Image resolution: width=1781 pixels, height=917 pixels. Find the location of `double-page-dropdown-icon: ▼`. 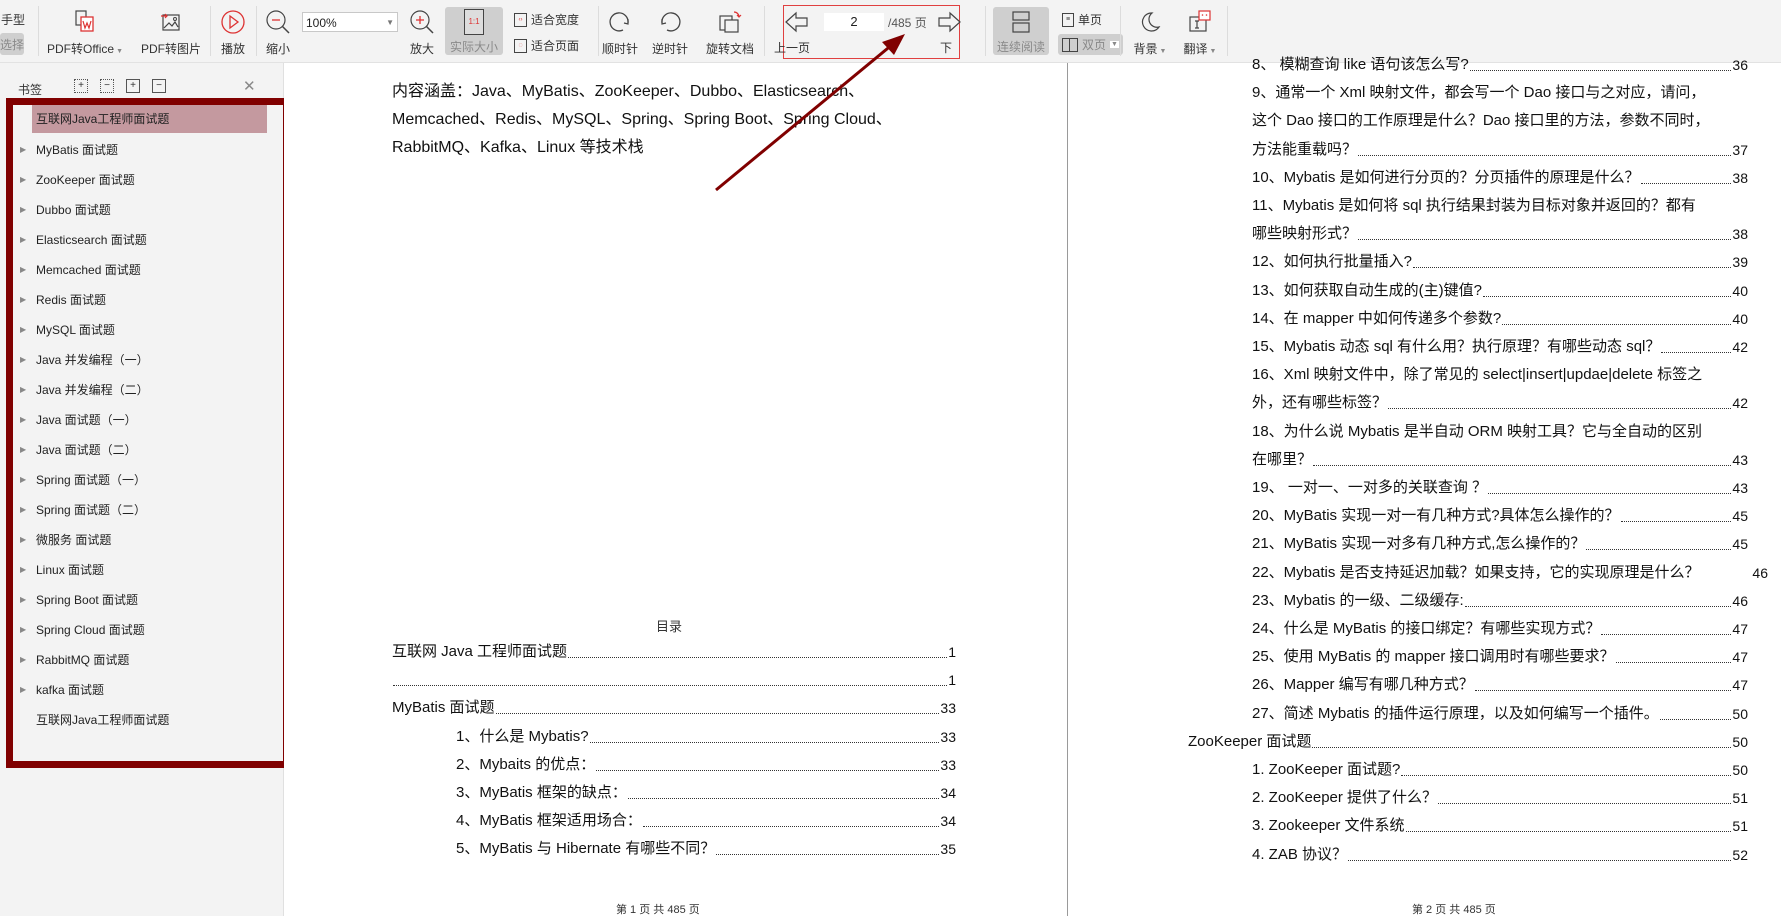

double-page-dropdown-icon: ▼ is located at coordinates (1114, 44).